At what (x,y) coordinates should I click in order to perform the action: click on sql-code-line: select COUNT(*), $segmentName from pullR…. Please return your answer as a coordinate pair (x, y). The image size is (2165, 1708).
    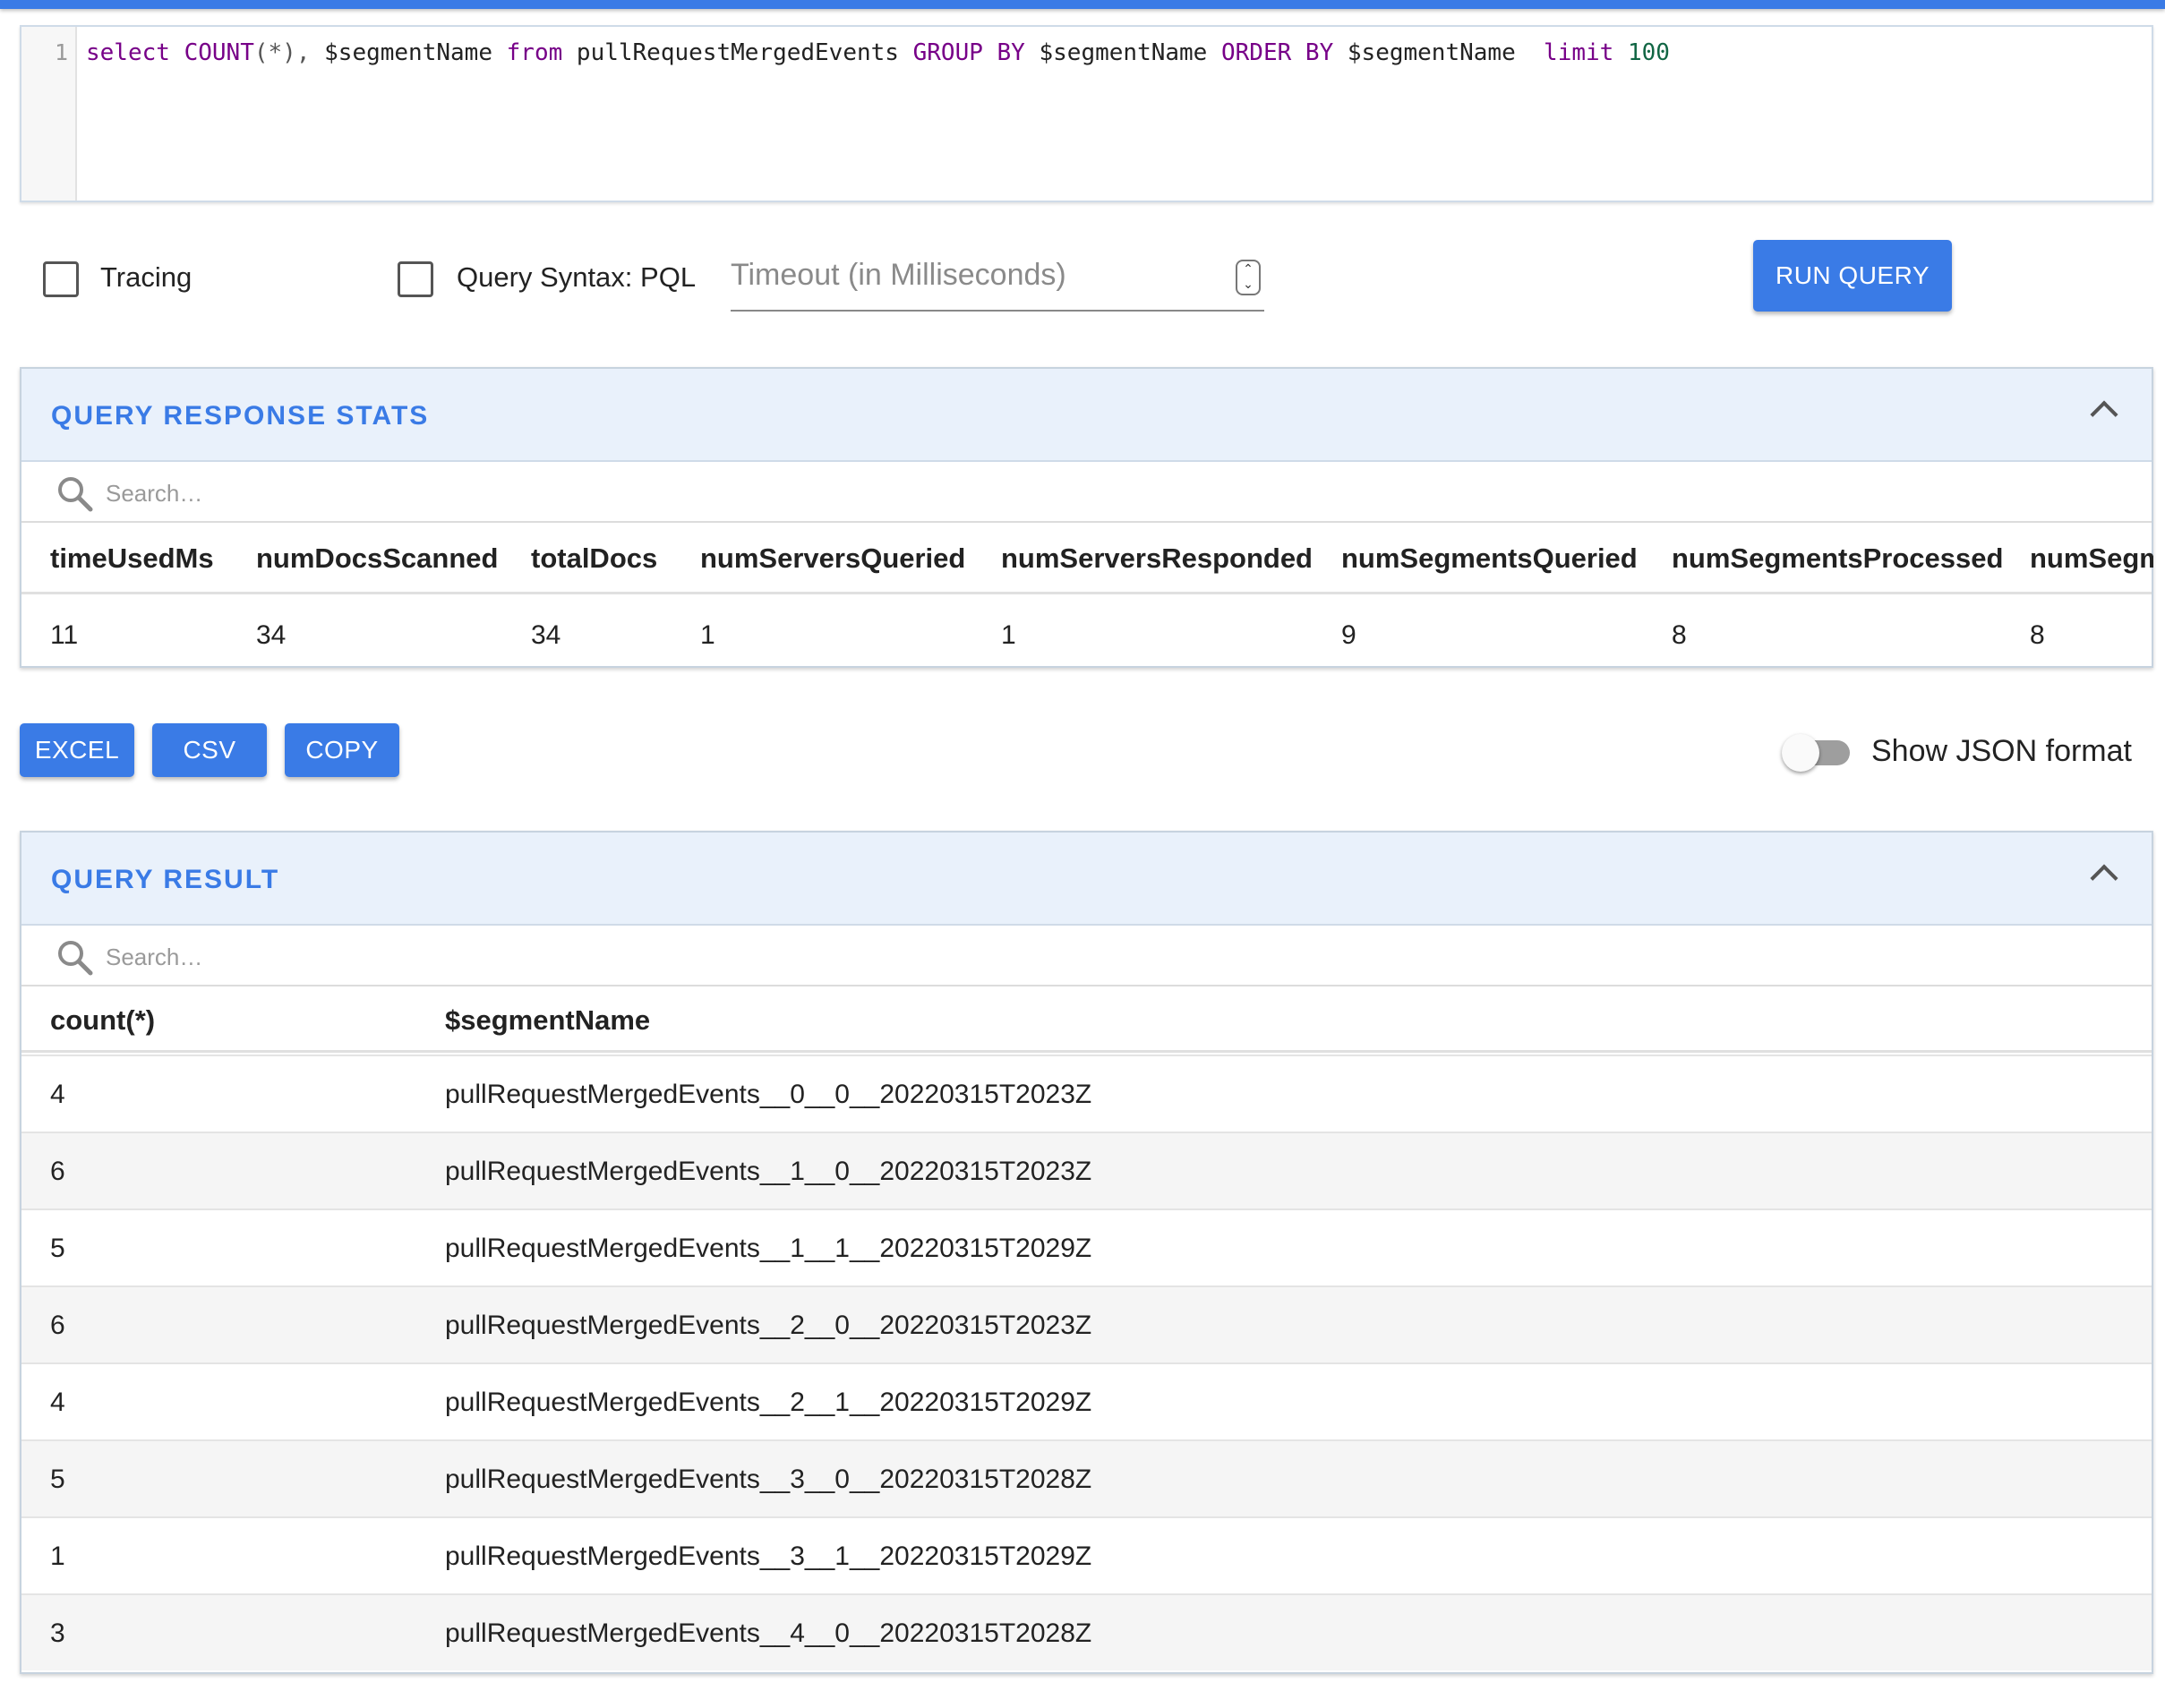
    Looking at the image, I should click on (878, 52).